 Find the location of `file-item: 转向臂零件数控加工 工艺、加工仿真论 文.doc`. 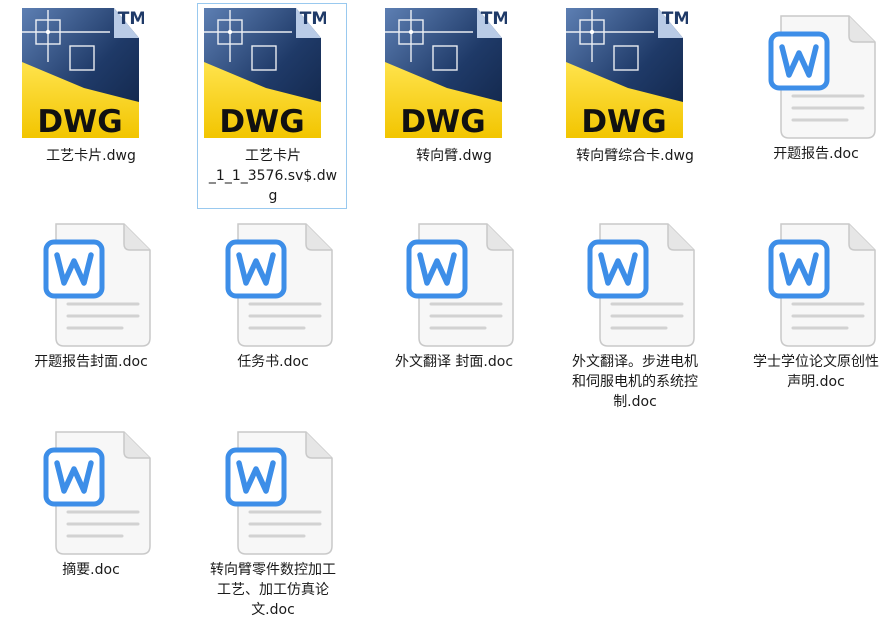

file-item: 转向臂零件数控加工 工艺、加工仿真论 文.doc is located at coordinates (272, 521).